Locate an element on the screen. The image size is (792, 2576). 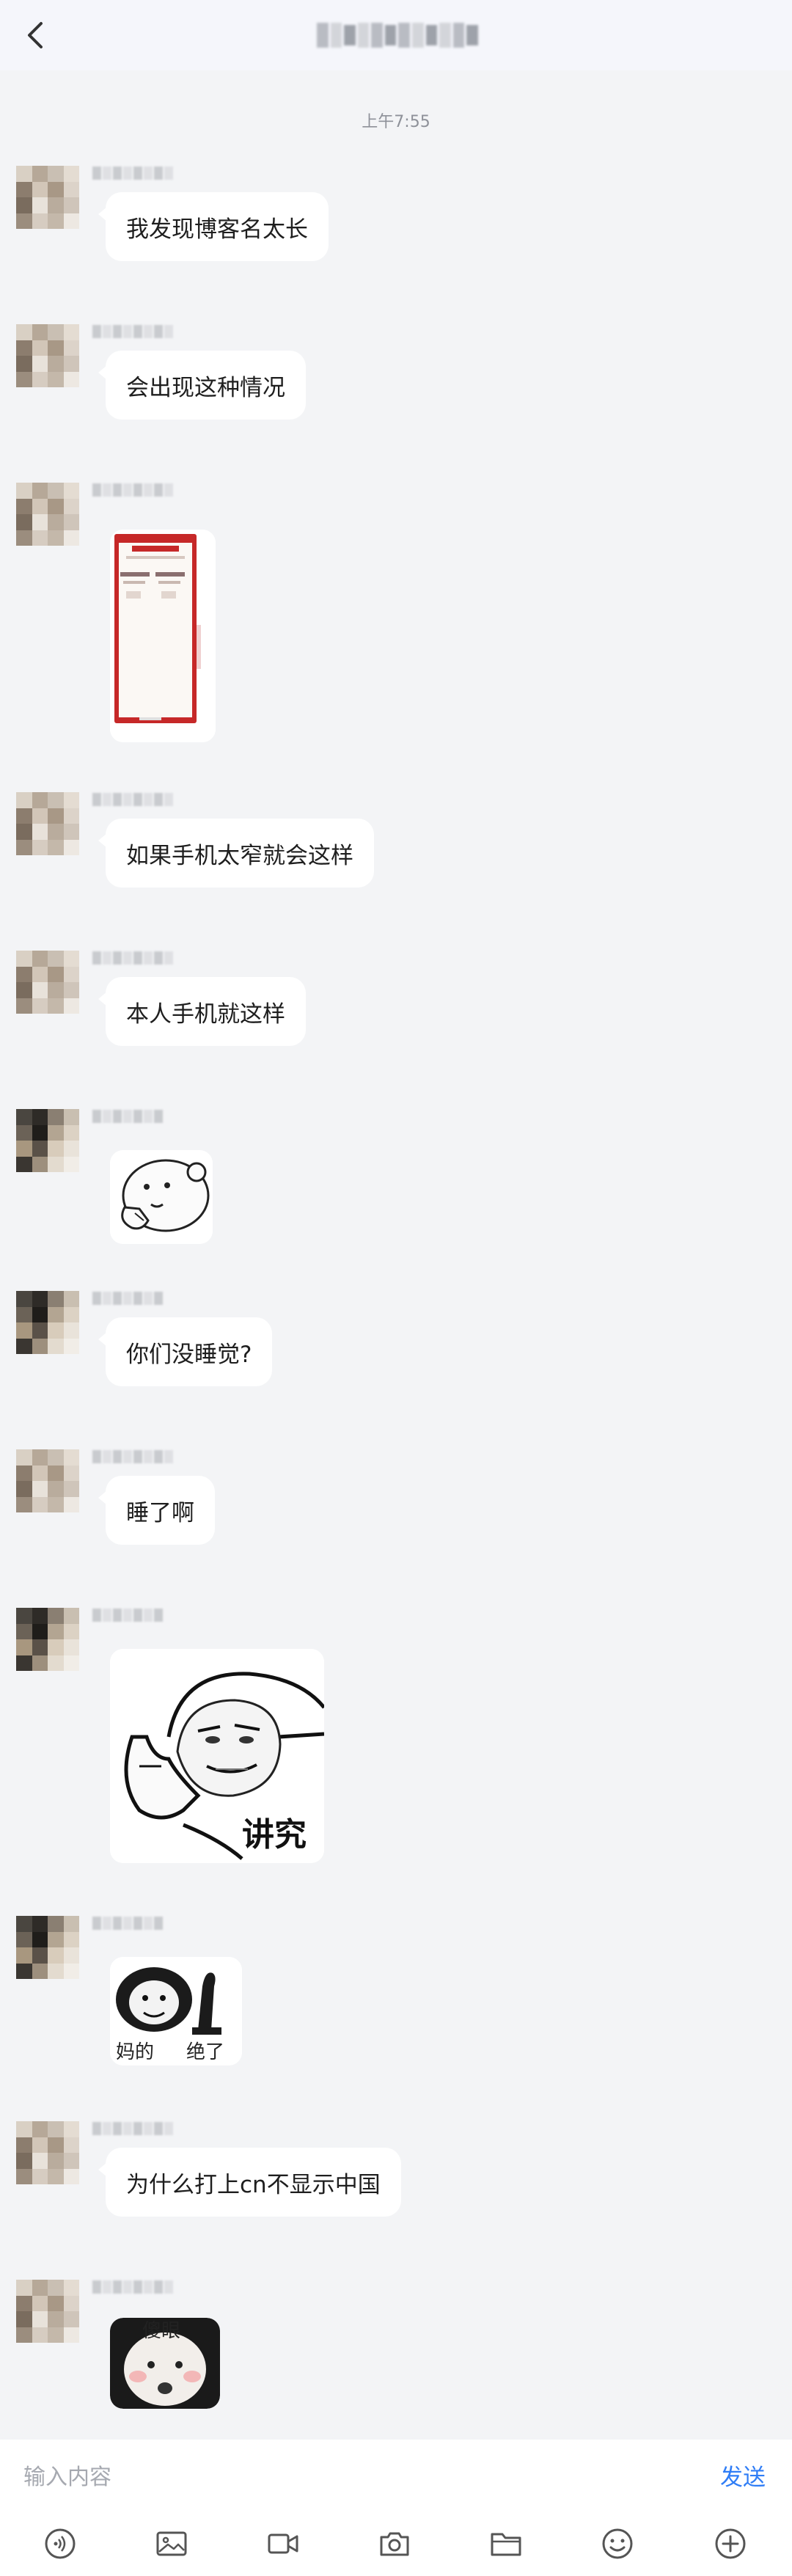
image-message is located at coordinates (163, 636).